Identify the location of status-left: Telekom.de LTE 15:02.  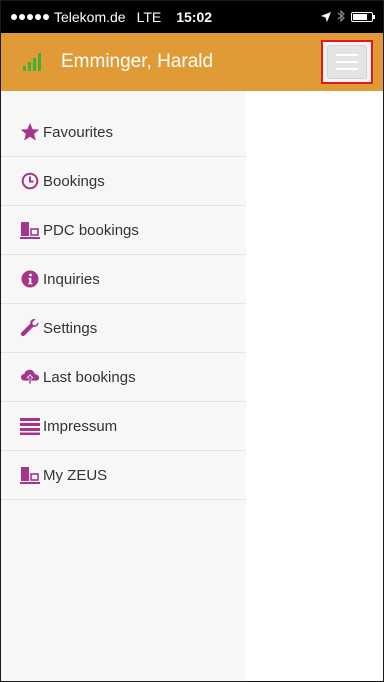
(111, 17).